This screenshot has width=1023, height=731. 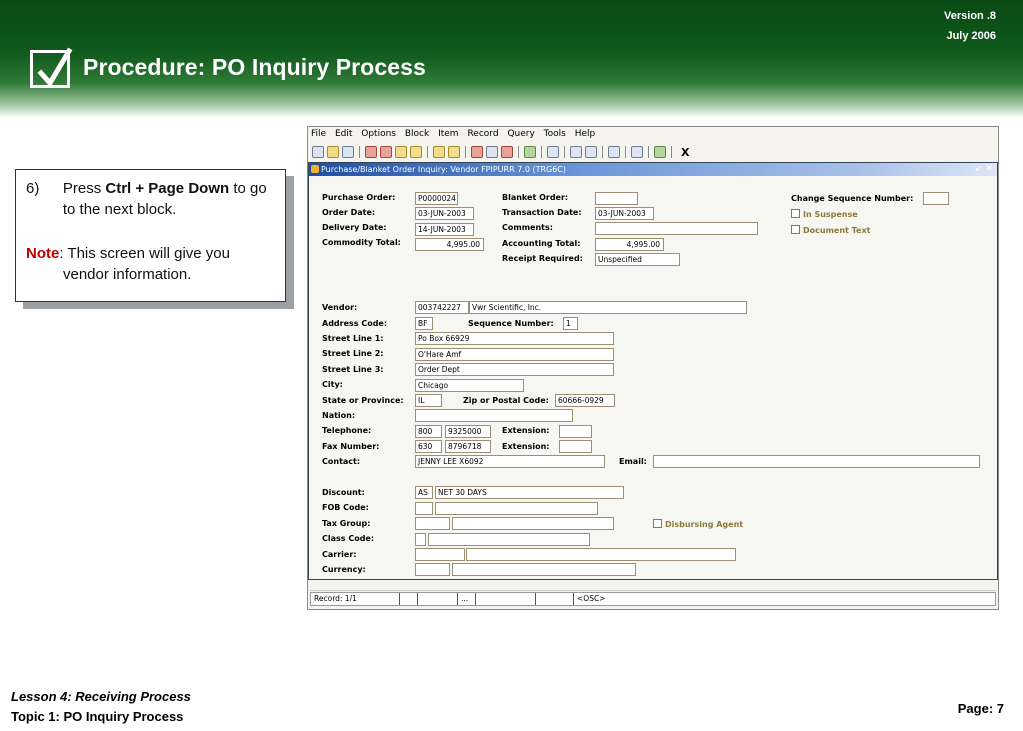 I want to click on item-properties-icon, so click(x=614, y=152).